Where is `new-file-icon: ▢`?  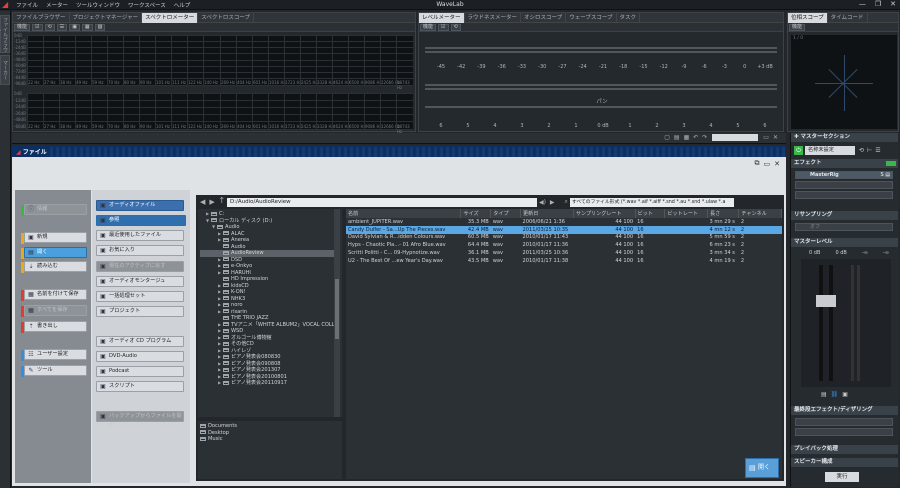
new-file-icon: ▢ is located at coordinates (667, 137).